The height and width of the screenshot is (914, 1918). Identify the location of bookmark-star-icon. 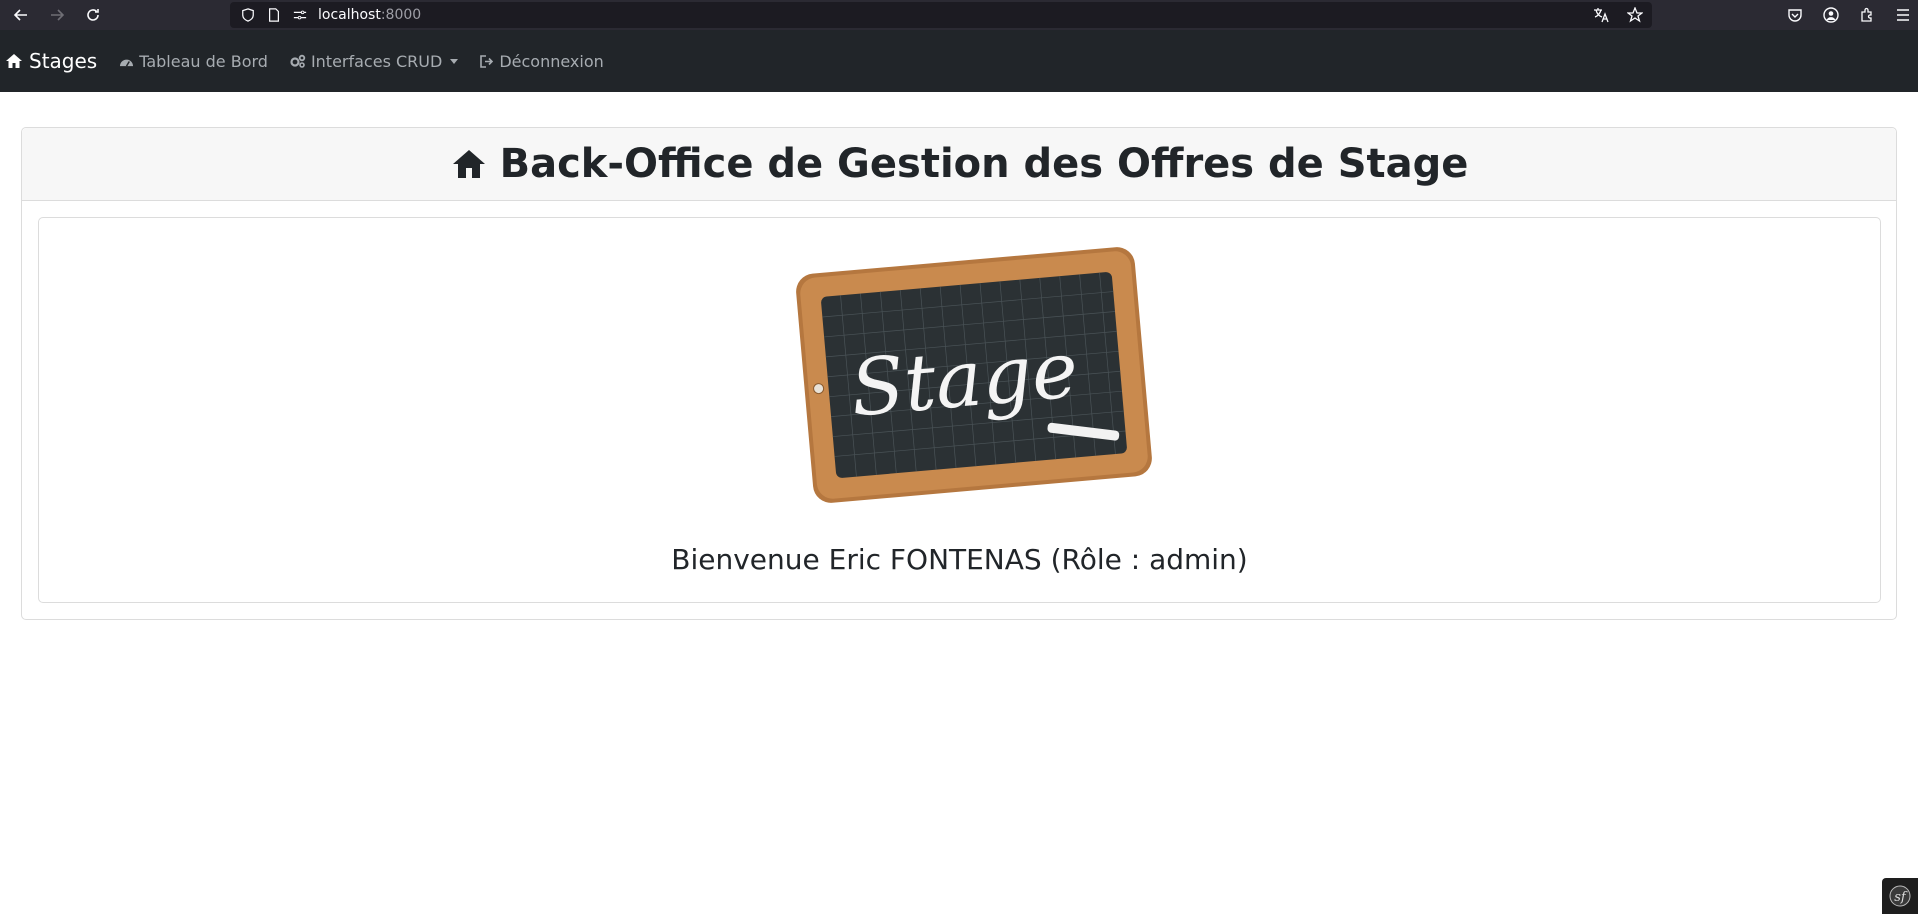
(1635, 15).